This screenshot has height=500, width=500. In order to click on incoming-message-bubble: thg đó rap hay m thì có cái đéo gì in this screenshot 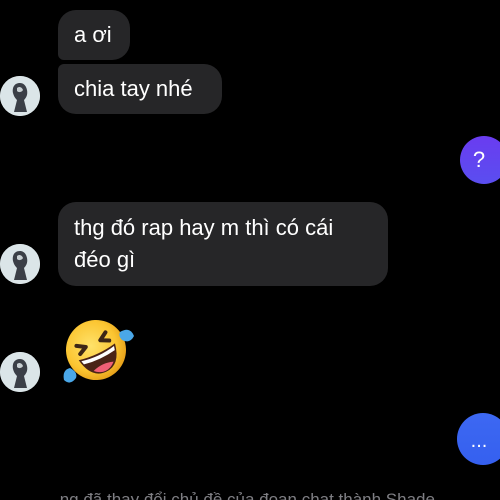, I will do `click(223, 244)`.